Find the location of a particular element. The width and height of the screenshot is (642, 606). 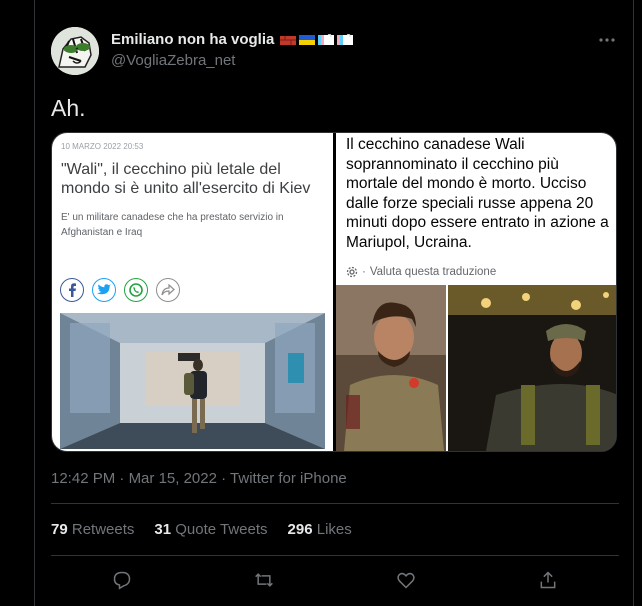

facebook-icon is located at coordinates (72, 290).